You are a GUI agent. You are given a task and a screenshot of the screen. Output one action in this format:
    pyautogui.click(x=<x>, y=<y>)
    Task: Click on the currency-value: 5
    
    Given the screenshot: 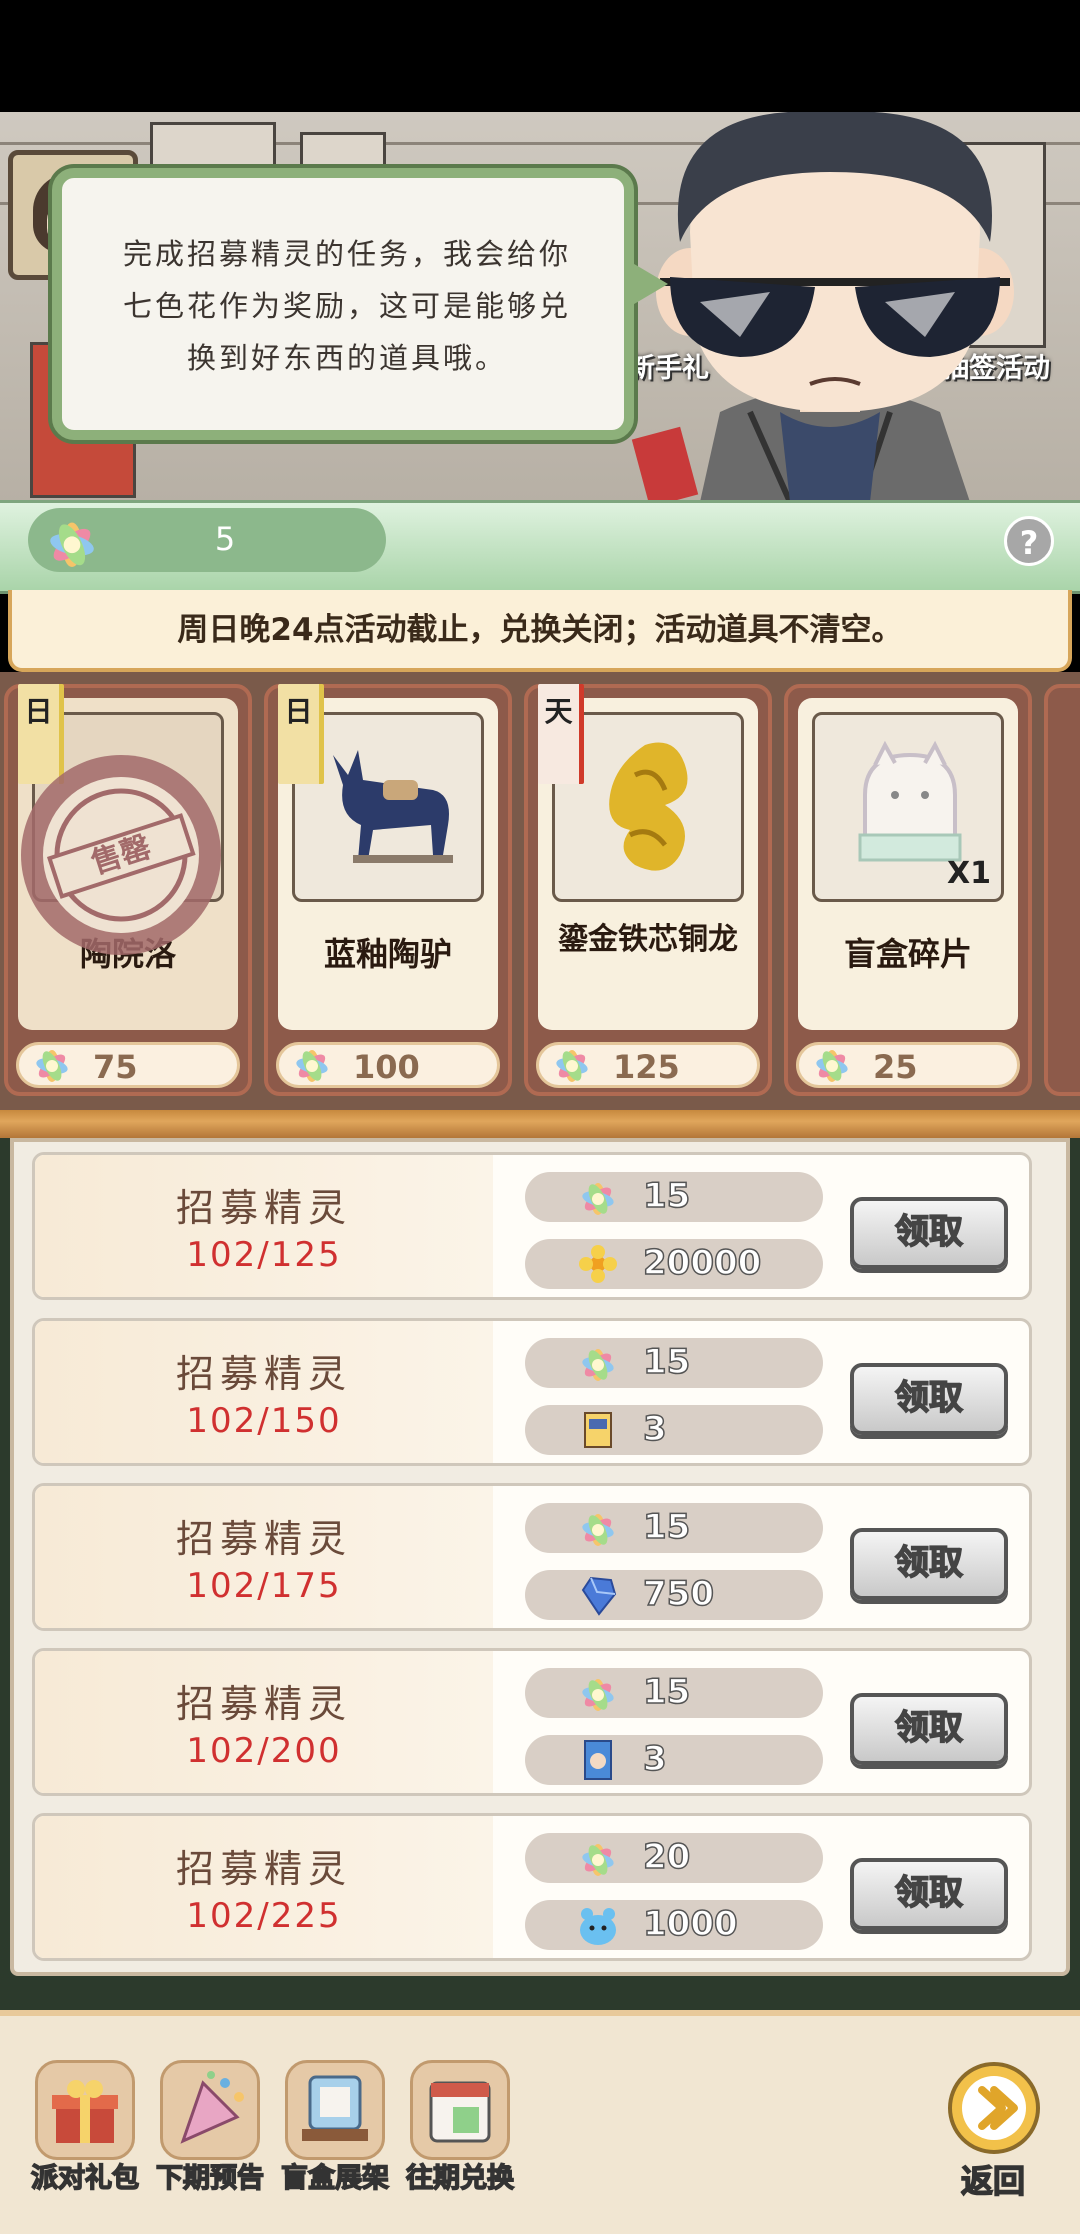 What is the action you would take?
    pyautogui.click(x=225, y=539)
    